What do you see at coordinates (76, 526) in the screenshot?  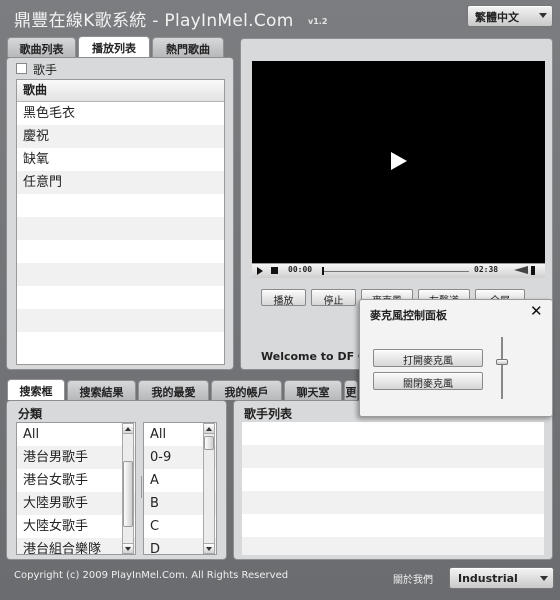 I see `category-list-item: 大陸女歌手` at bounding box center [76, 526].